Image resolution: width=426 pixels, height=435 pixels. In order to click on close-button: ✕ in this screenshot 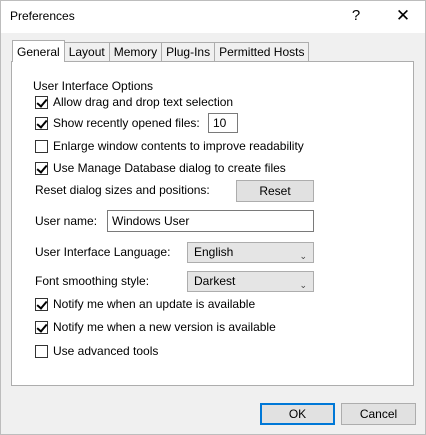, I will do `click(403, 16)`.